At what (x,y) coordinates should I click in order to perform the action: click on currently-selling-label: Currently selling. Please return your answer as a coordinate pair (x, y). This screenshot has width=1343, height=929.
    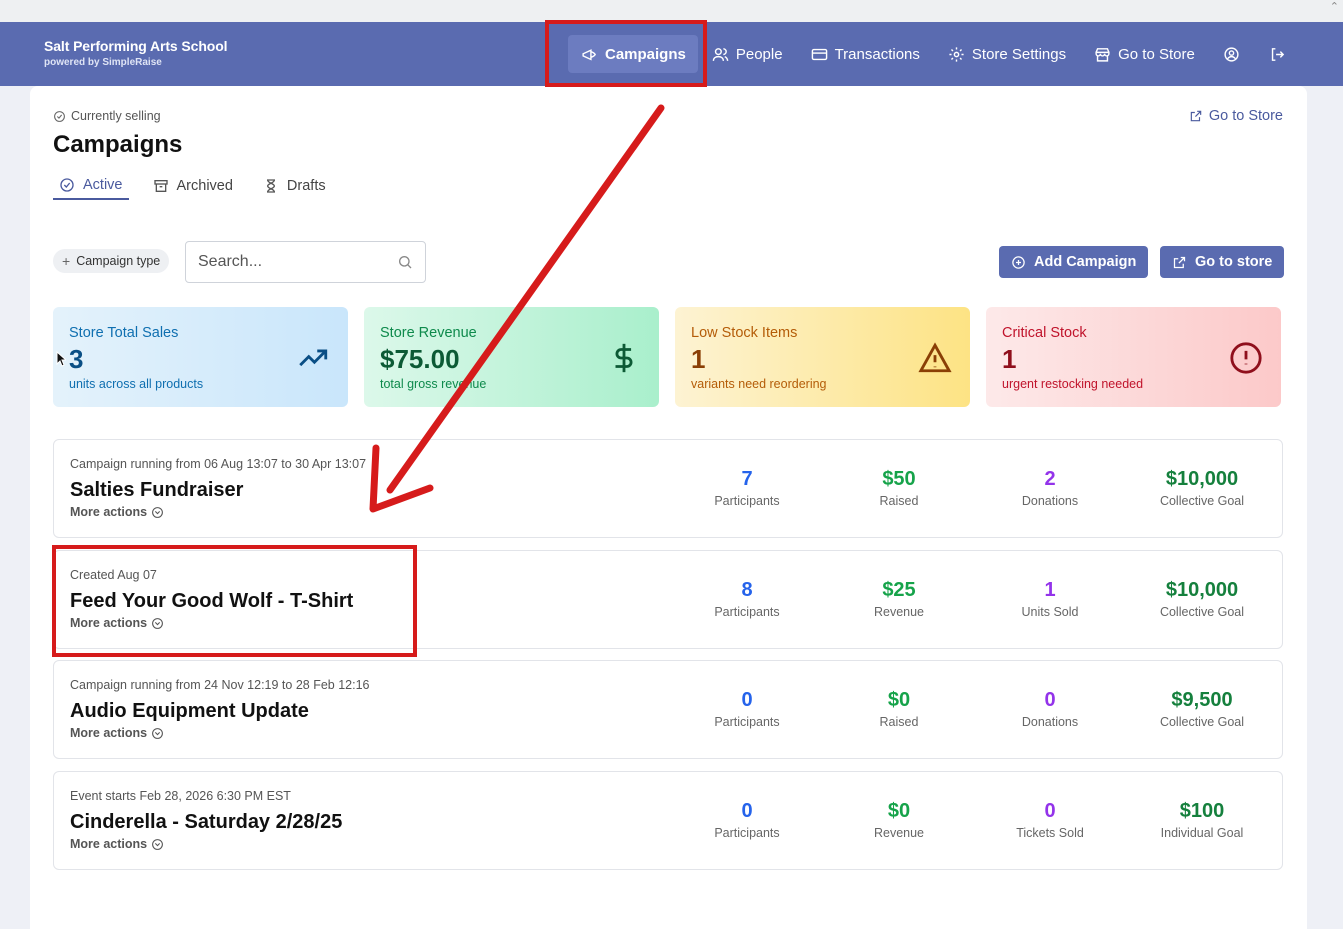
    Looking at the image, I should click on (116, 116).